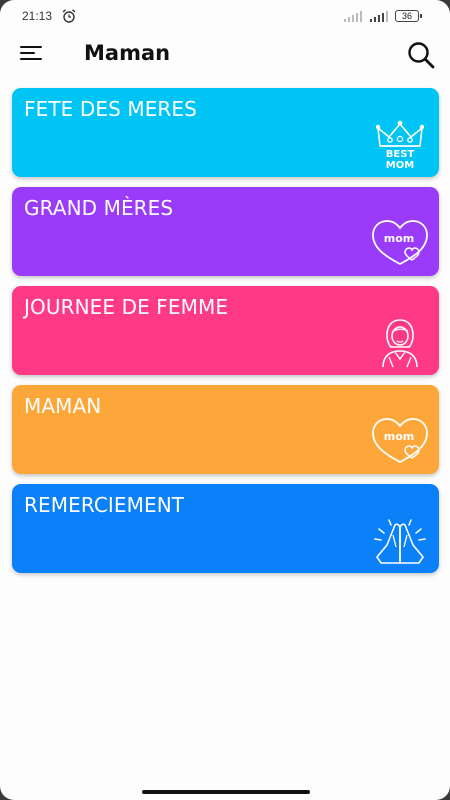 This screenshot has height=800, width=450. I want to click on icon-text-best: BEST, so click(400, 154).